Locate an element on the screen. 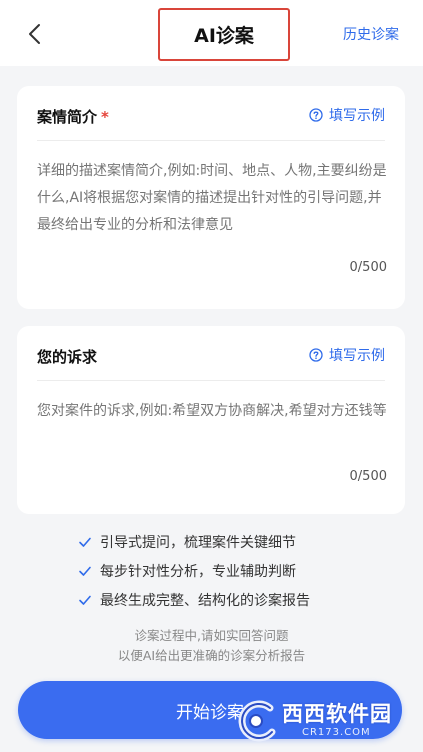 The image size is (423, 752). back-button is located at coordinates (34, 34).